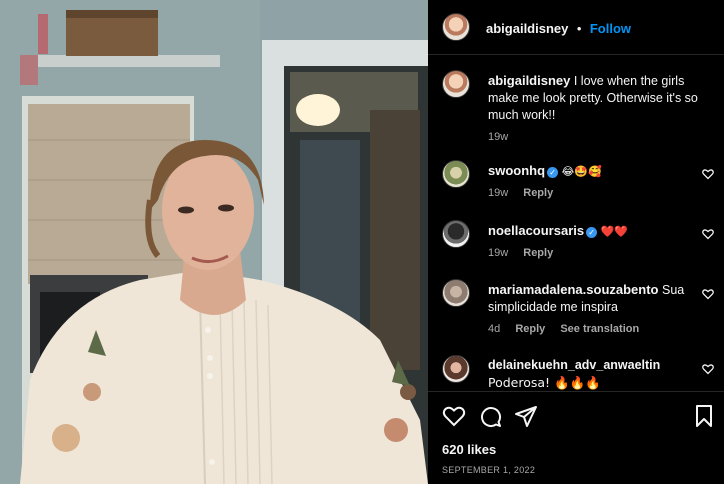 The height and width of the screenshot is (484, 724). I want to click on comment-text: 😂🤩🥰, so click(581, 171).